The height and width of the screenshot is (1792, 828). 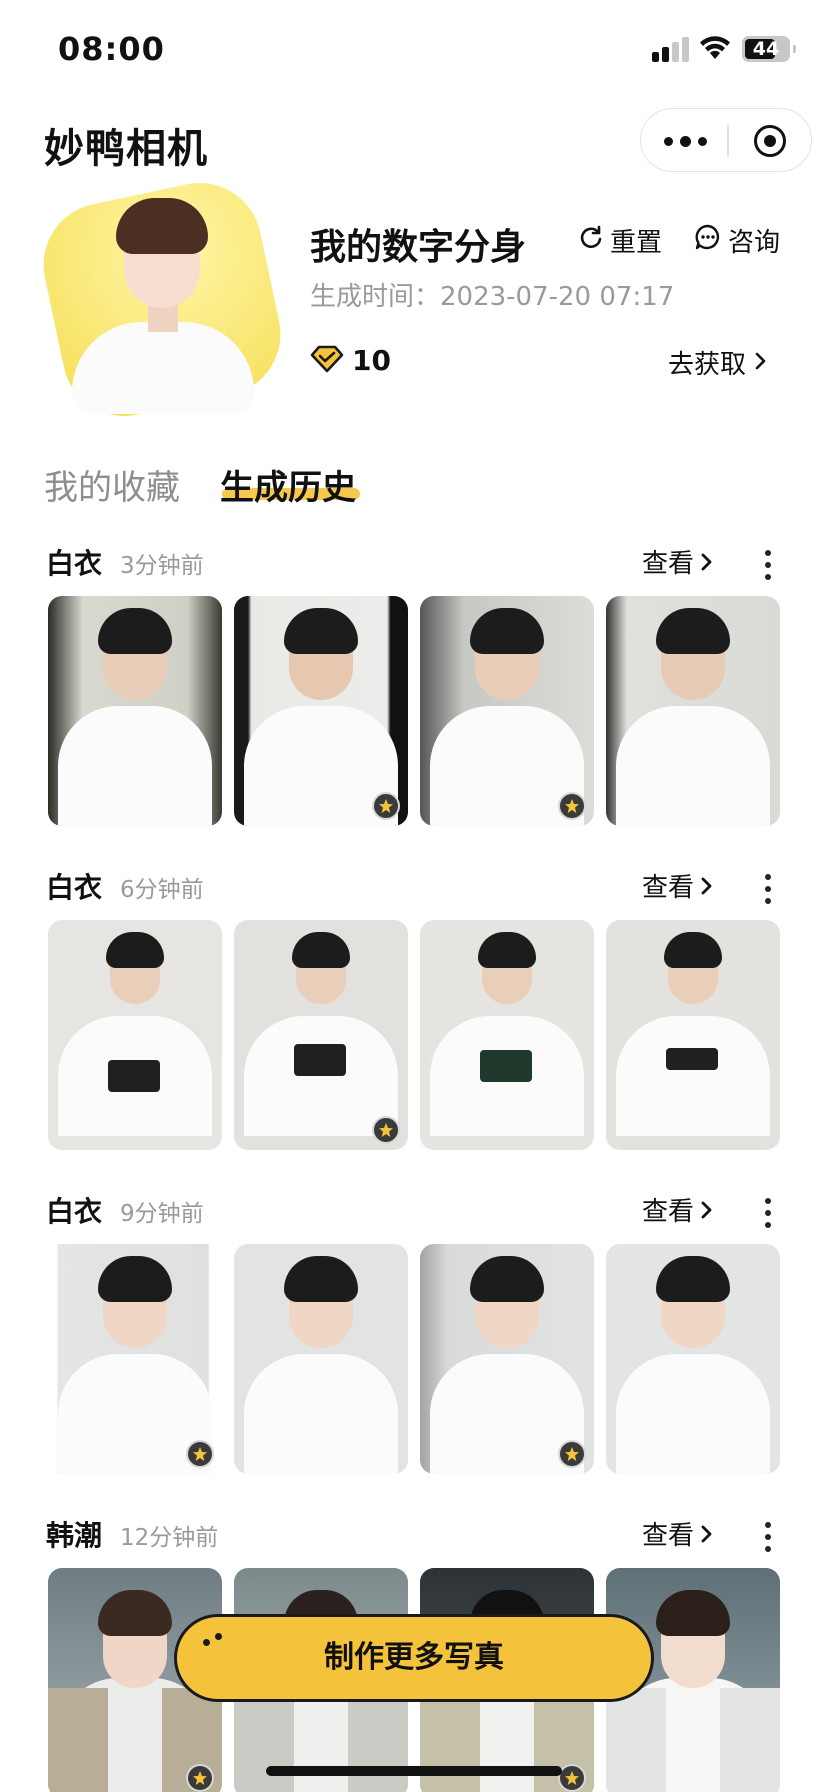 I want to click on consult-label: 咨询, so click(x=754, y=242).